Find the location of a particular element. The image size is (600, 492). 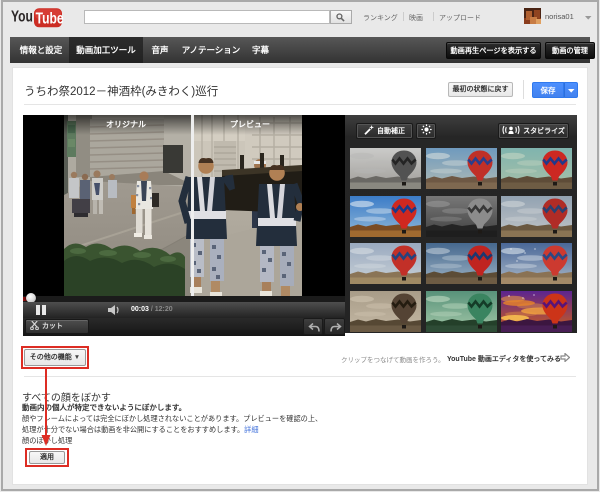

svg-text: Tube is located at coordinates (50, 18).